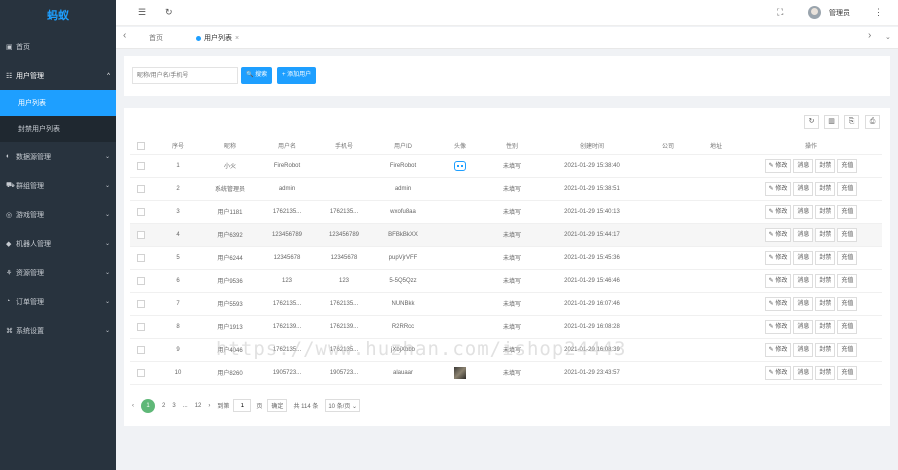 The width and height of the screenshot is (898, 470). What do you see at coordinates (851, 122) in the screenshot?
I see `export-icon: ⎘` at bounding box center [851, 122].